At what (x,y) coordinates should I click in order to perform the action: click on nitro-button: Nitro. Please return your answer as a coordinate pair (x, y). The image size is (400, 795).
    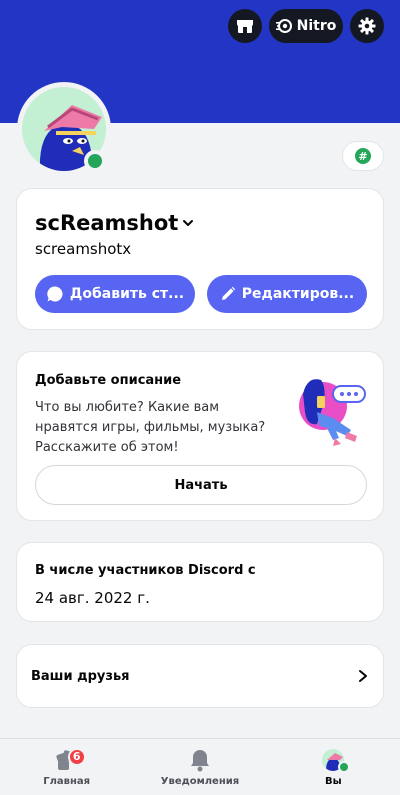
    Looking at the image, I should click on (306, 26).